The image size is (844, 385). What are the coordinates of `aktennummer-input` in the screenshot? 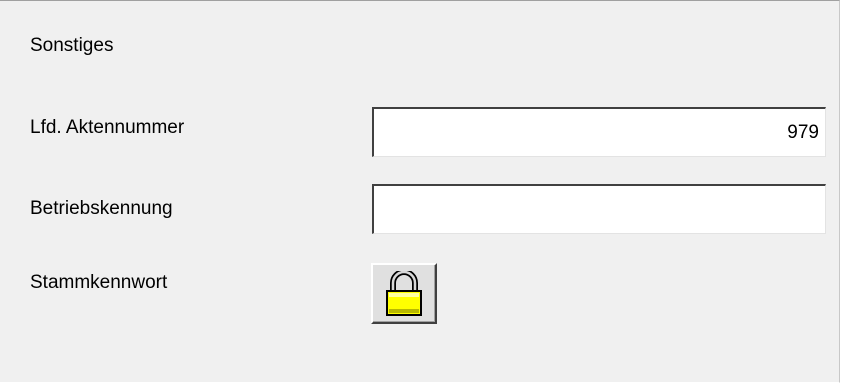 It's located at (599, 132).